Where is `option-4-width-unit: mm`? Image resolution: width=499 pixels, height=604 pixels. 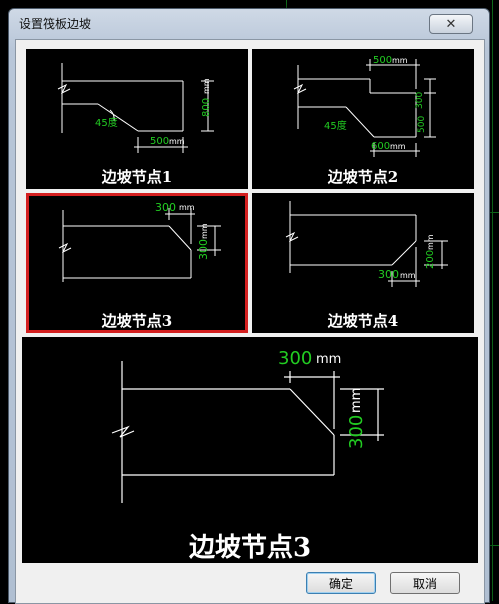 option-4-width-unit: mm is located at coordinates (408, 275).